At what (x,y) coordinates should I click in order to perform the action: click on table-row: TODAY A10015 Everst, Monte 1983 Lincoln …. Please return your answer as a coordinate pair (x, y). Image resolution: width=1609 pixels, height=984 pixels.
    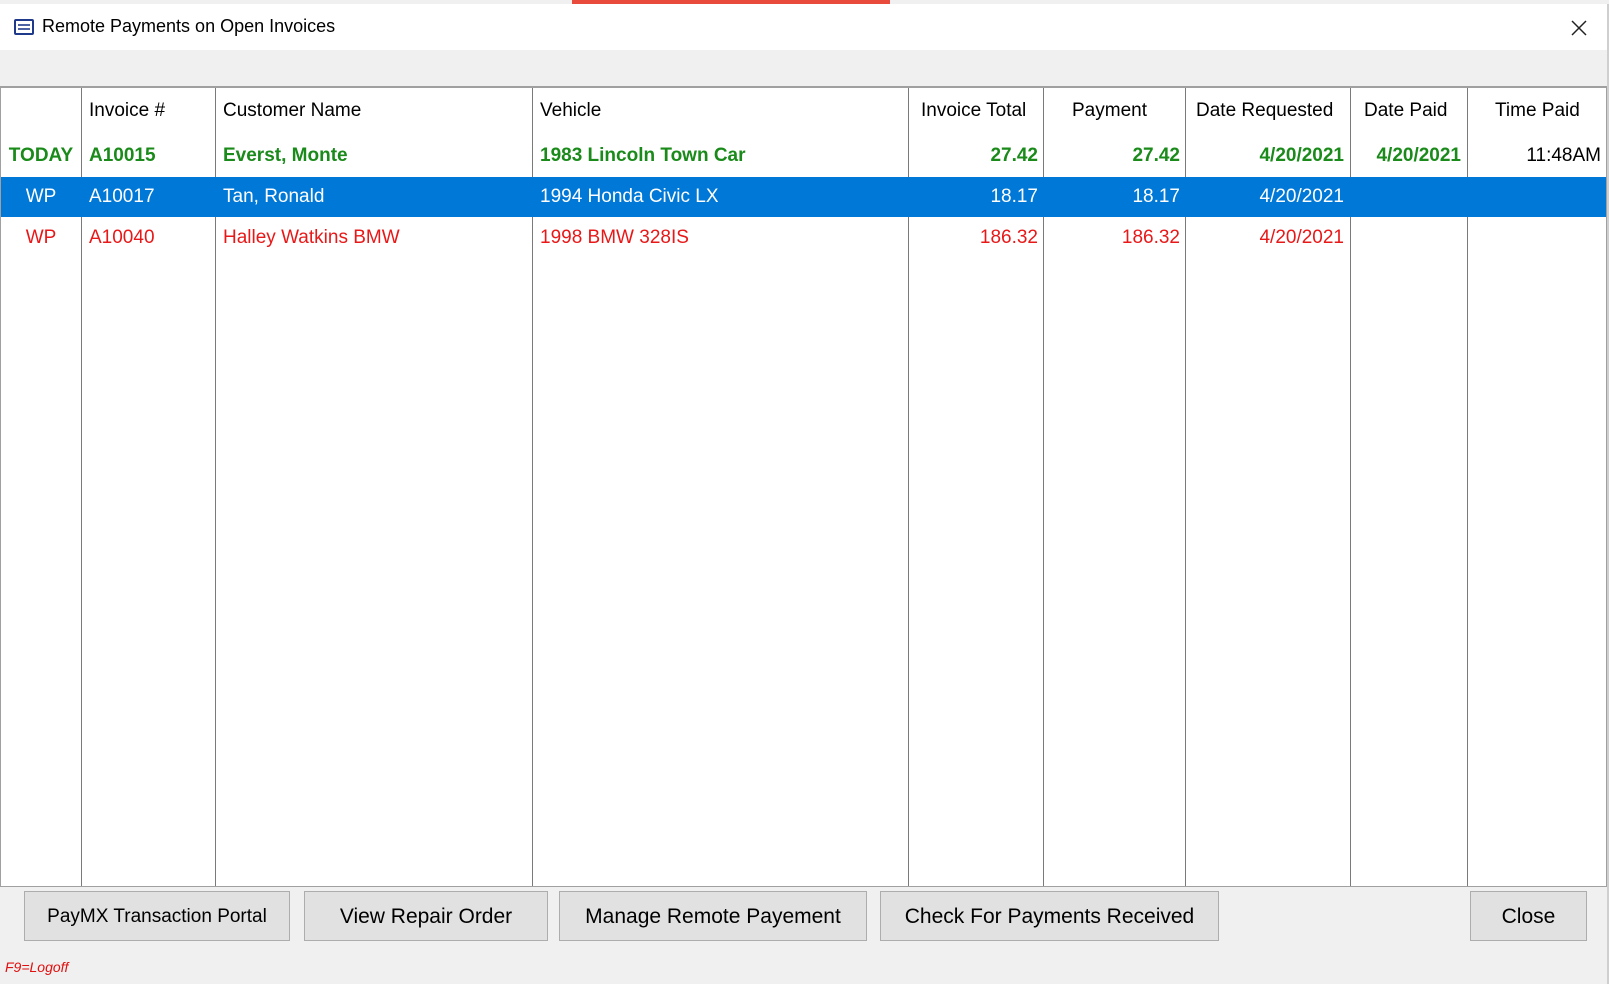
    Looking at the image, I should click on (803, 156).